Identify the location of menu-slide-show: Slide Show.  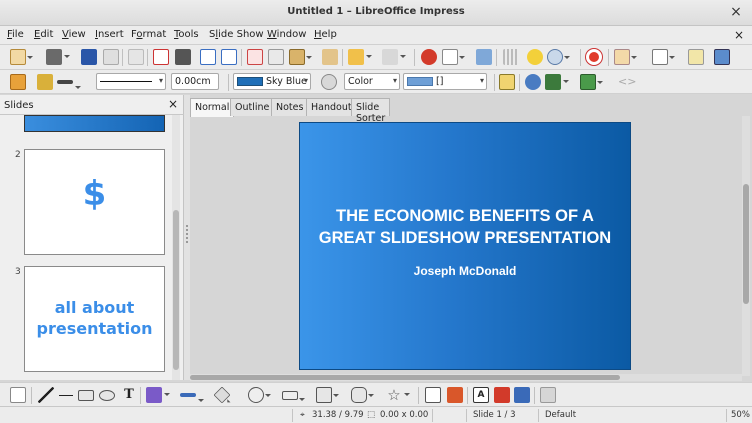
(236, 34).